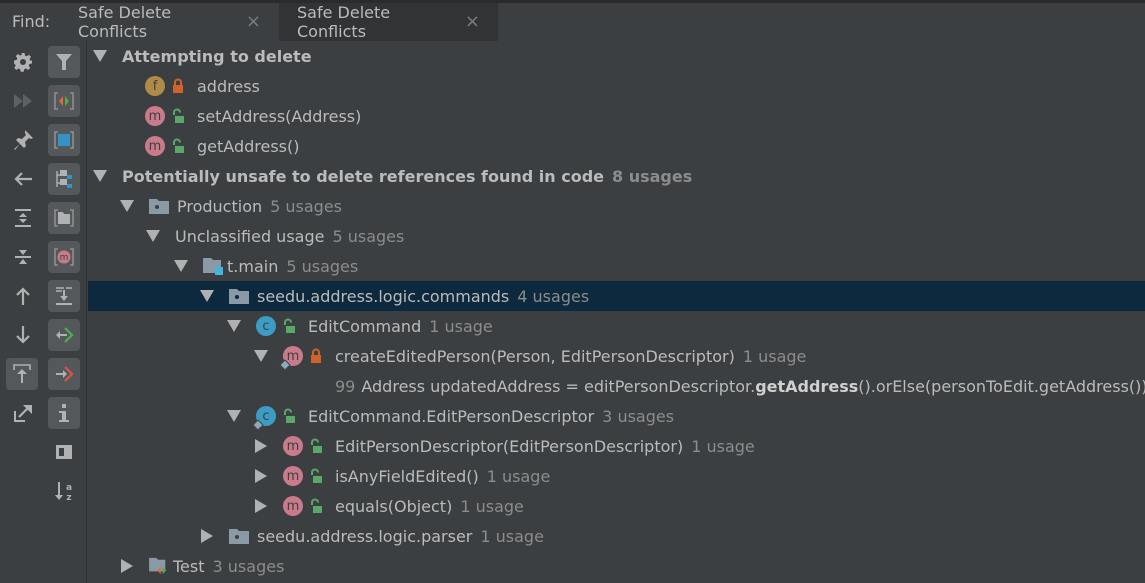  What do you see at coordinates (158, 566) in the screenshot?
I see `test-folder-icon` at bounding box center [158, 566].